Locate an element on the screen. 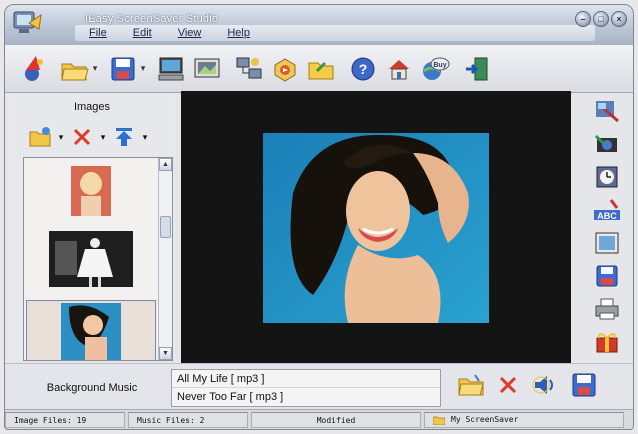 The width and height of the screenshot is (638, 434). folder-button is located at coordinates (321, 69).